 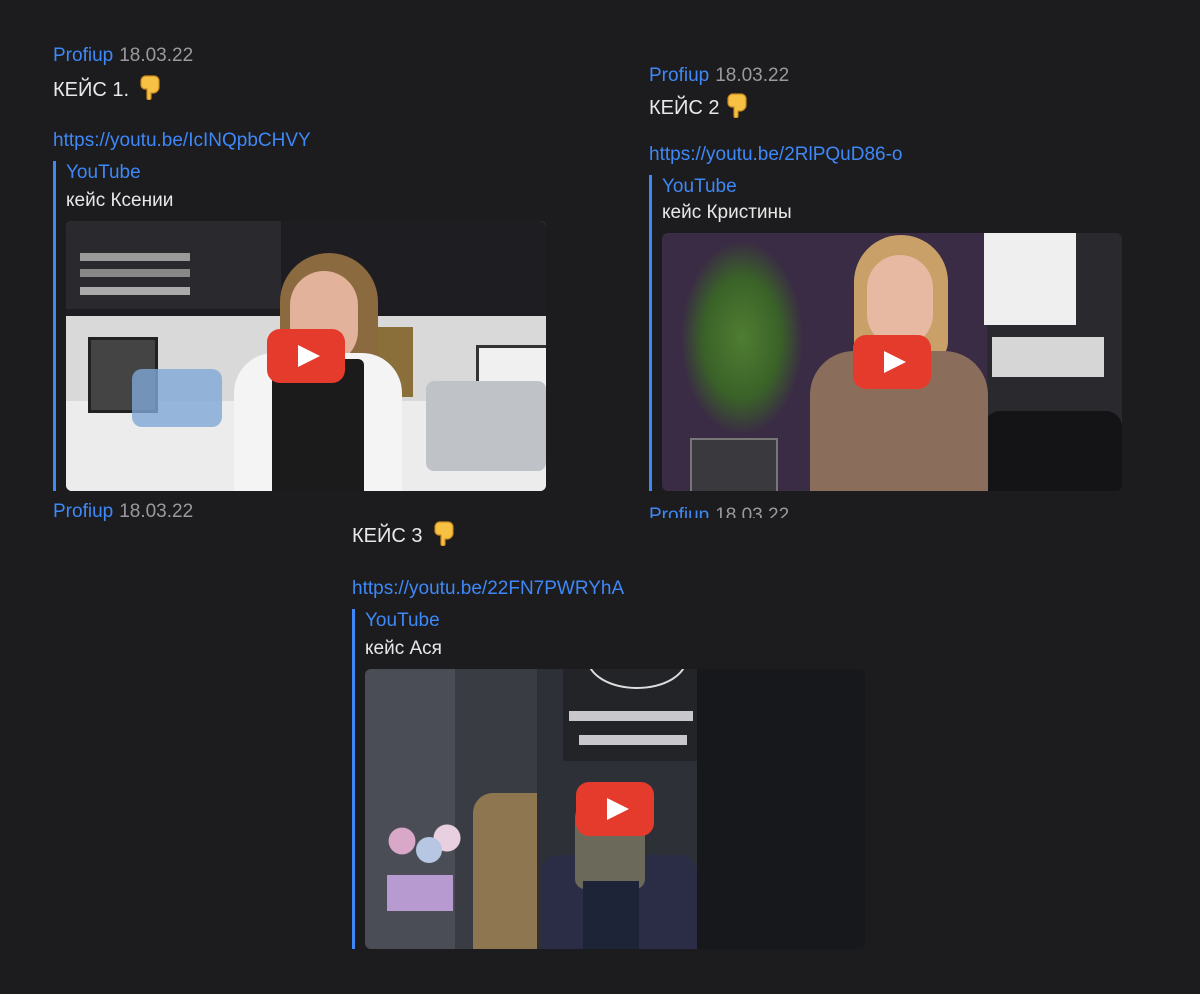 I want to click on link-preview: YouTube кейс Кристины, so click(x=885, y=333).